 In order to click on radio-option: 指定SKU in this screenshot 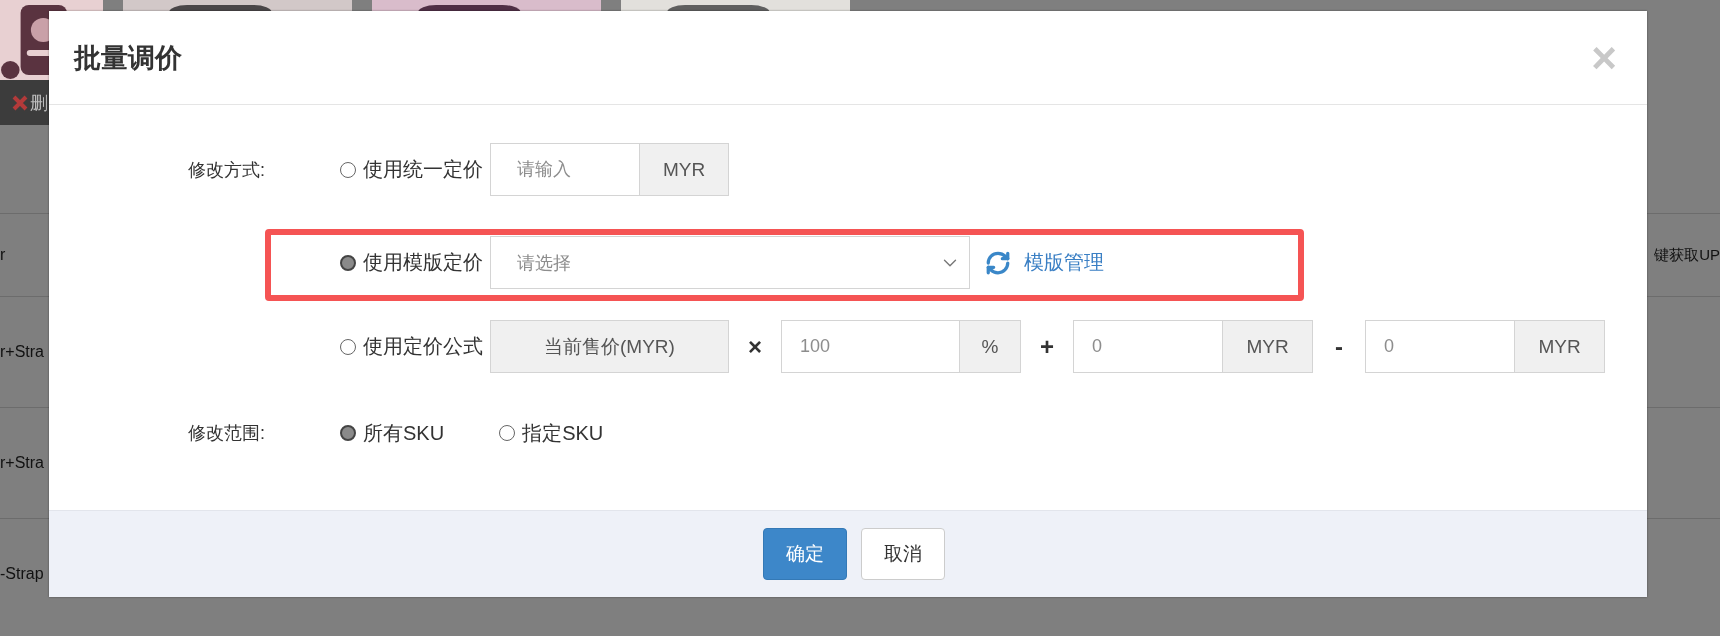, I will do `click(551, 433)`.